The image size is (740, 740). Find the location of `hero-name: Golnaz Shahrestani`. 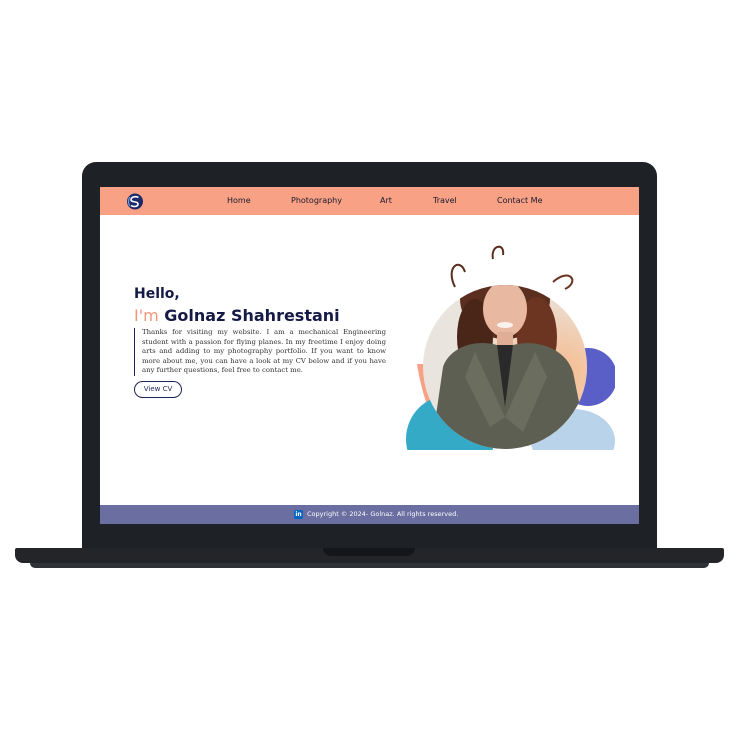

hero-name: Golnaz Shahrestani is located at coordinates (252, 315).